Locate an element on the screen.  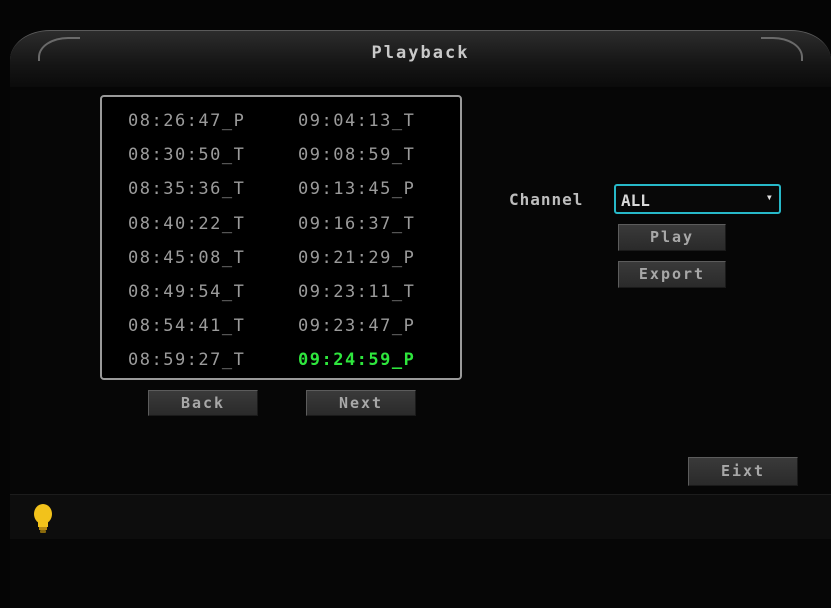
exit-button: Eixt is located at coordinates (743, 471).